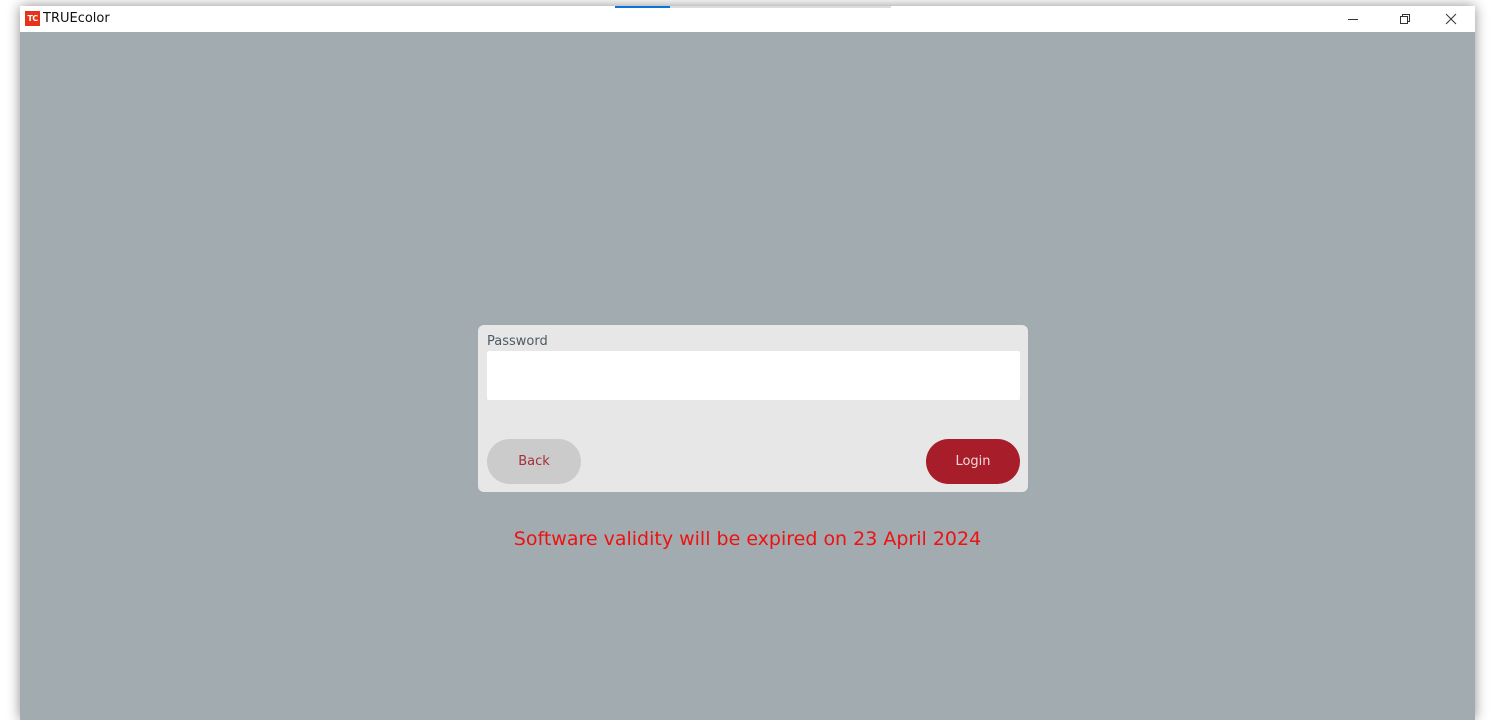 Image resolution: width=1491 pixels, height=720 pixels. Describe the element at coordinates (76, 18) in the screenshot. I see `window-title: TRUEcolor` at that location.